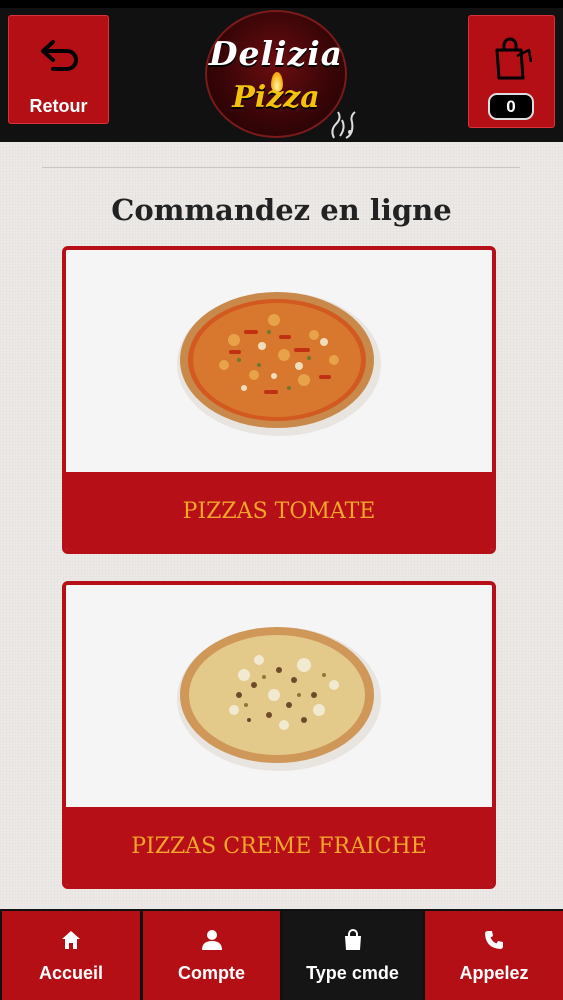 This screenshot has height=1000, width=563. What do you see at coordinates (281, 954) in the screenshot?
I see `bottom-nav: Accueil Compte Type cmde Appelez` at bounding box center [281, 954].